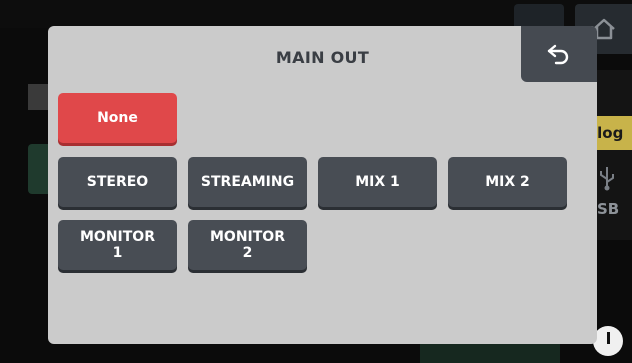 The height and width of the screenshot is (363, 632). Describe the element at coordinates (608, 341) in the screenshot. I see `knob-icon` at that location.